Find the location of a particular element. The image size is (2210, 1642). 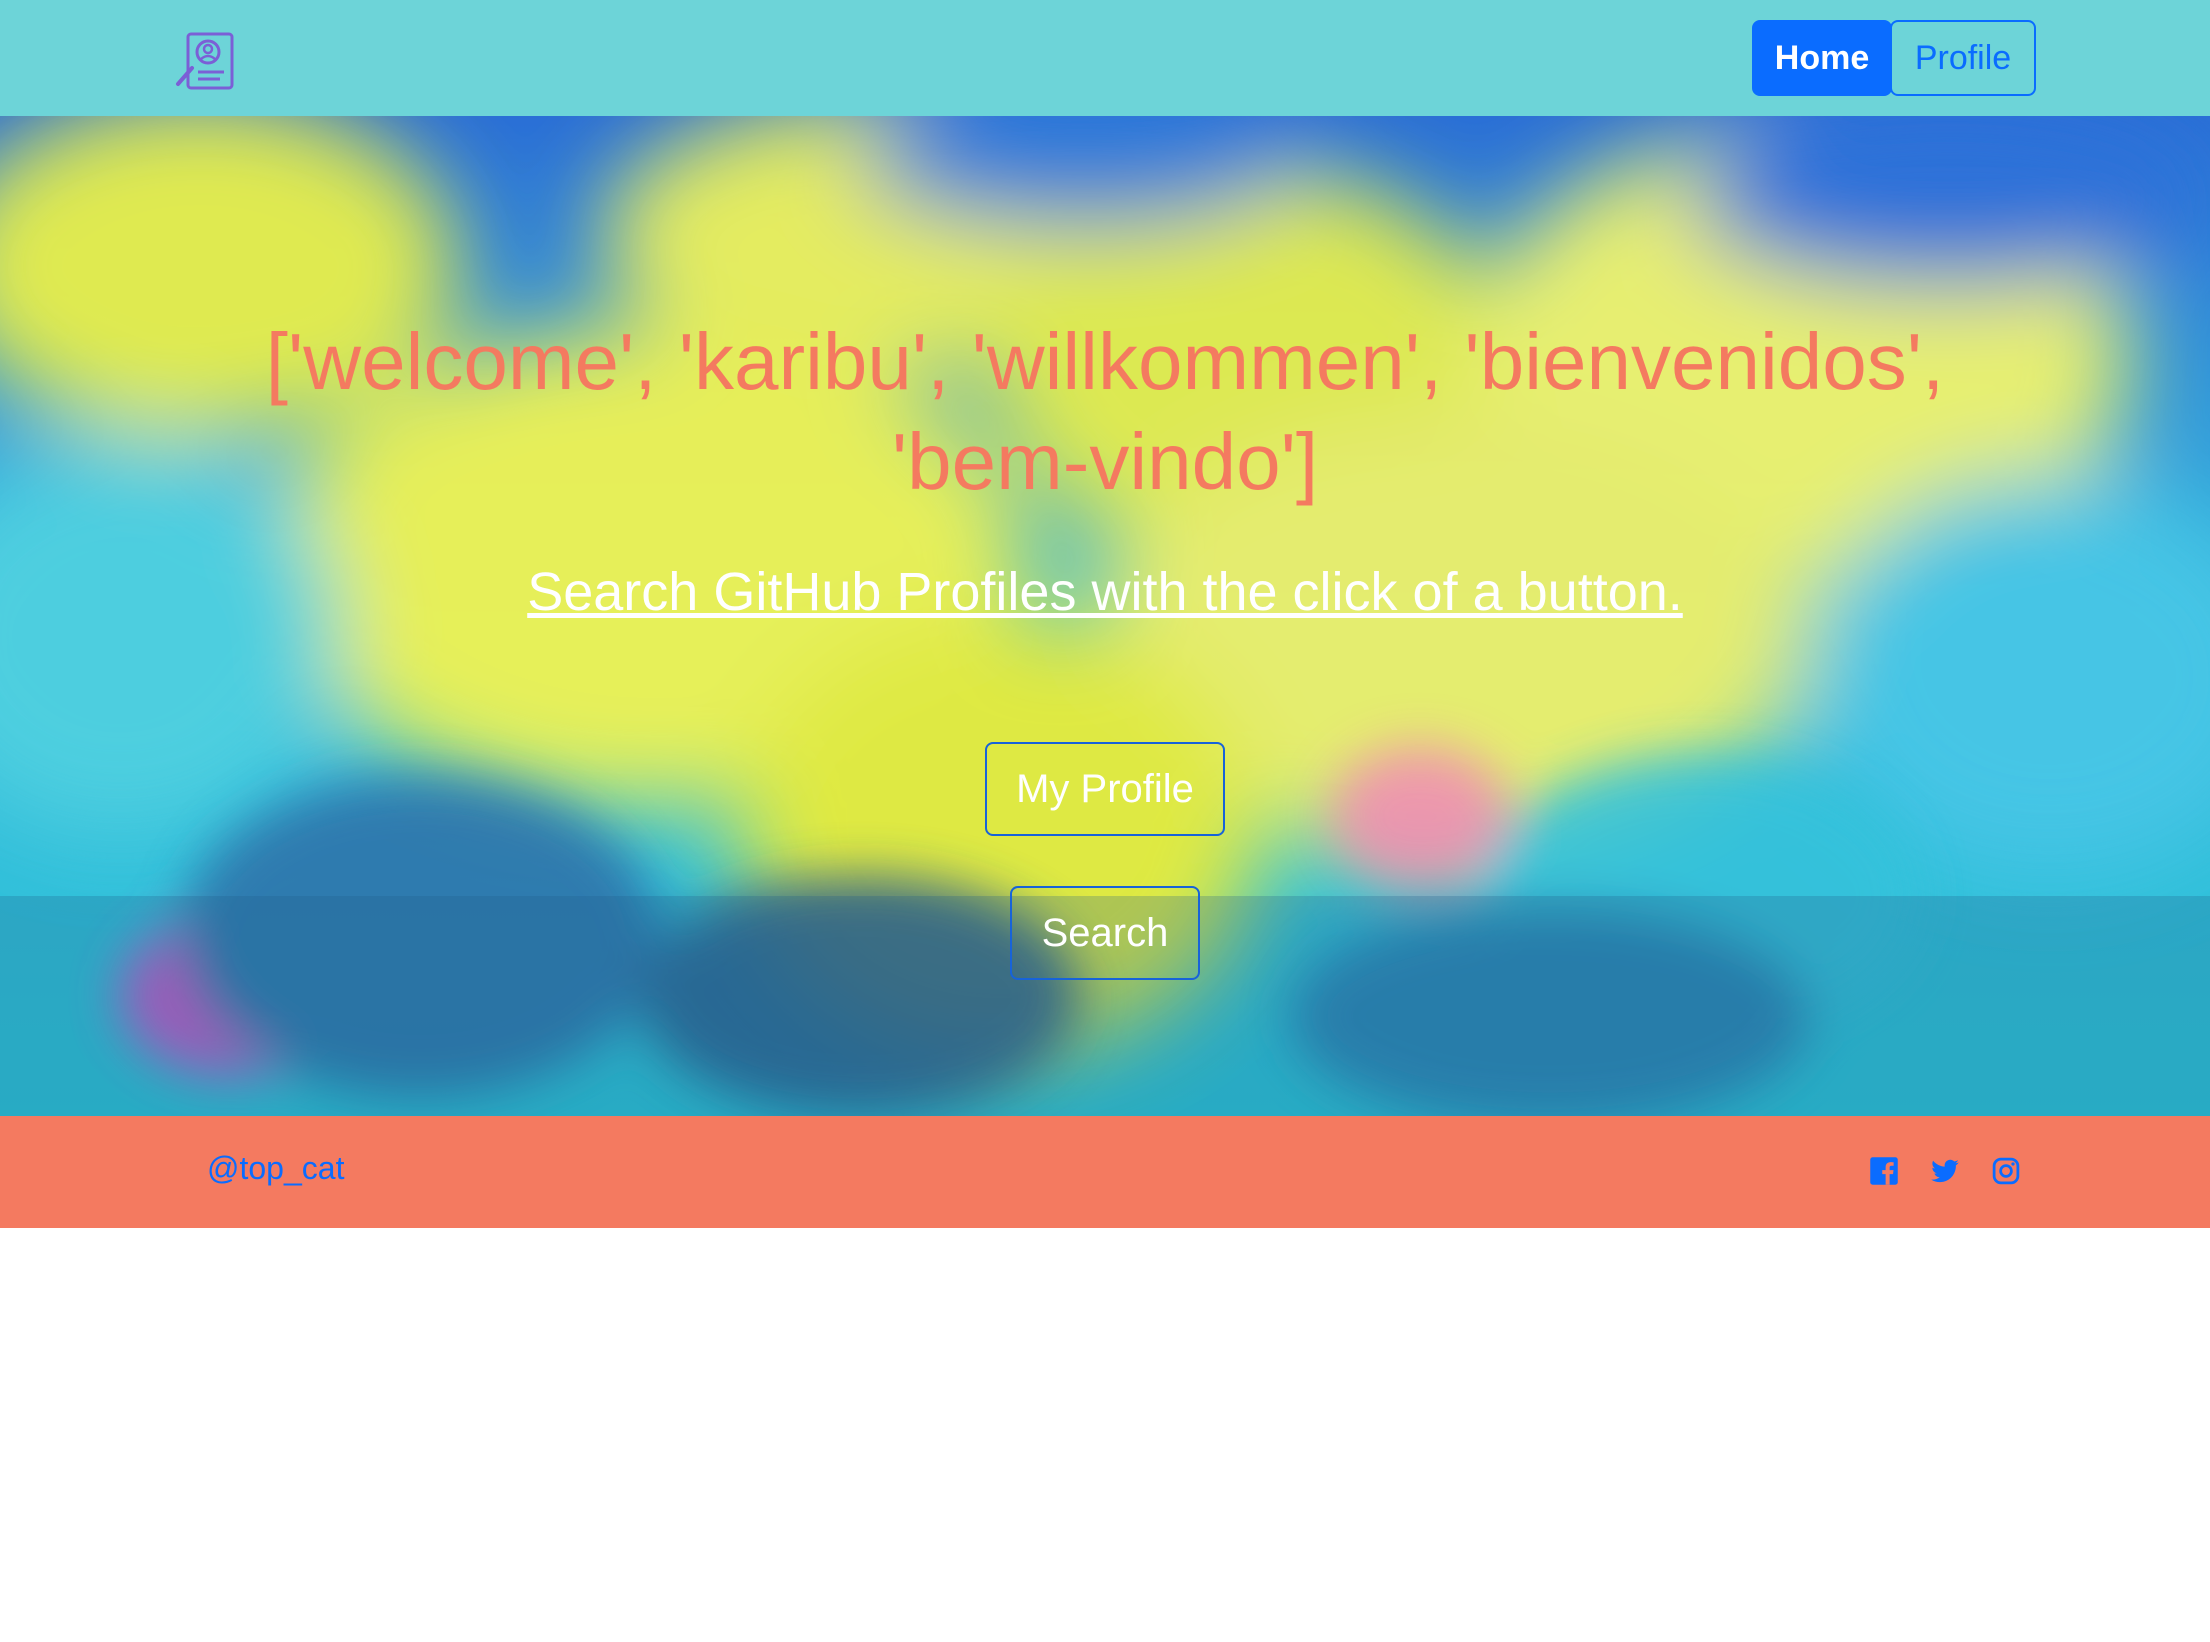

profile-search-icon is located at coordinates (205, 61).